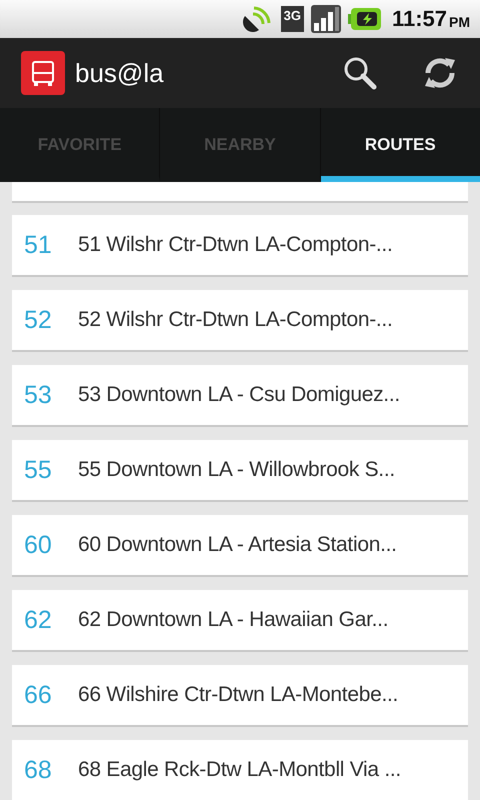  What do you see at coordinates (326, 19) in the screenshot?
I see `signal-icon` at bounding box center [326, 19].